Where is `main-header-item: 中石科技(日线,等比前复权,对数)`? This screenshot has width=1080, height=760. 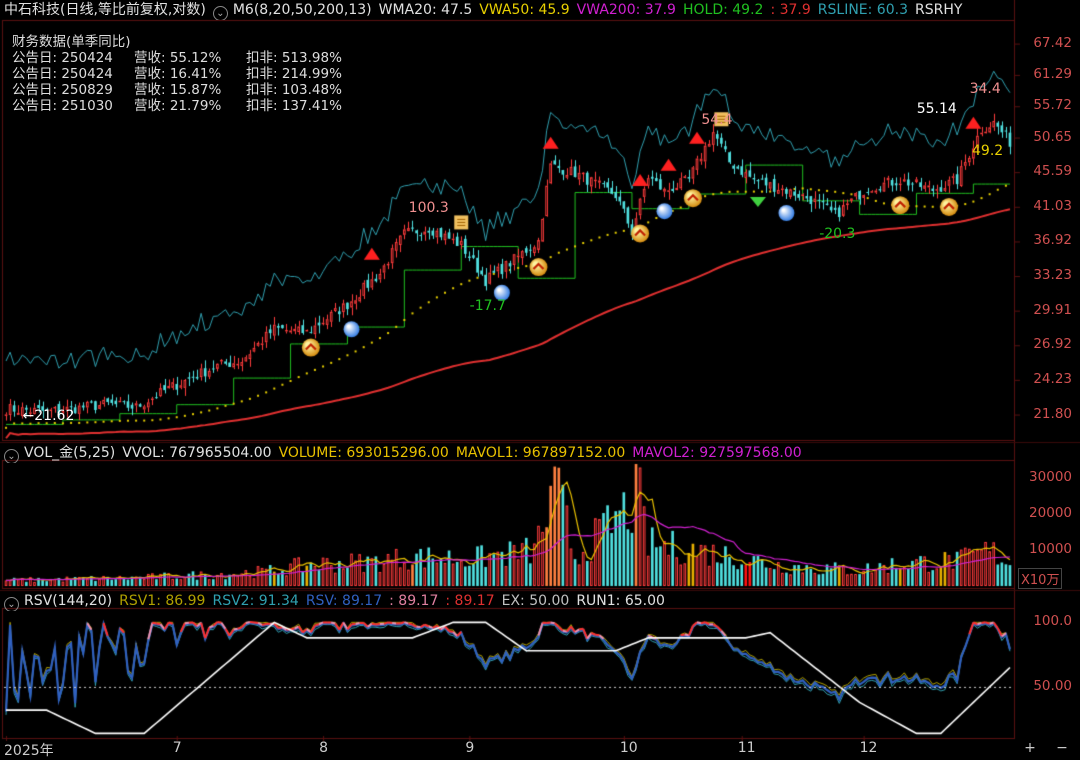 main-header-item: 中石科技(日线,等比前复权,对数) is located at coordinates (105, 10).